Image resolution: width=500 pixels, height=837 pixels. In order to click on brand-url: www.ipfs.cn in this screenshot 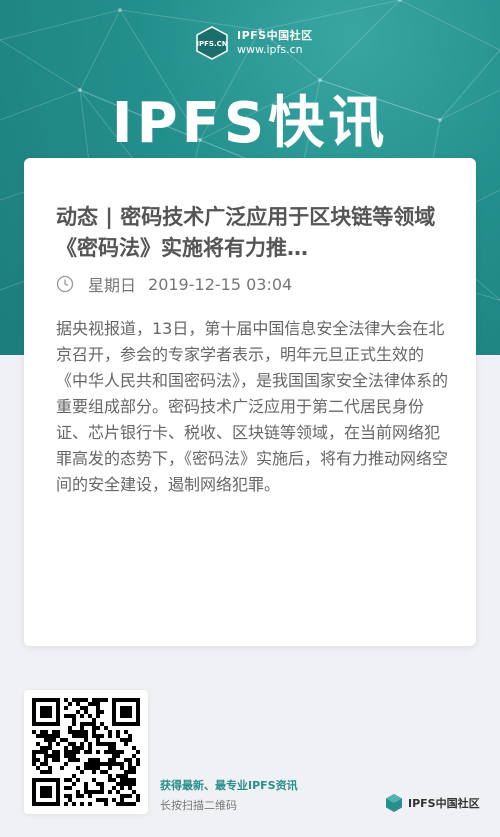, I will do `click(270, 49)`.